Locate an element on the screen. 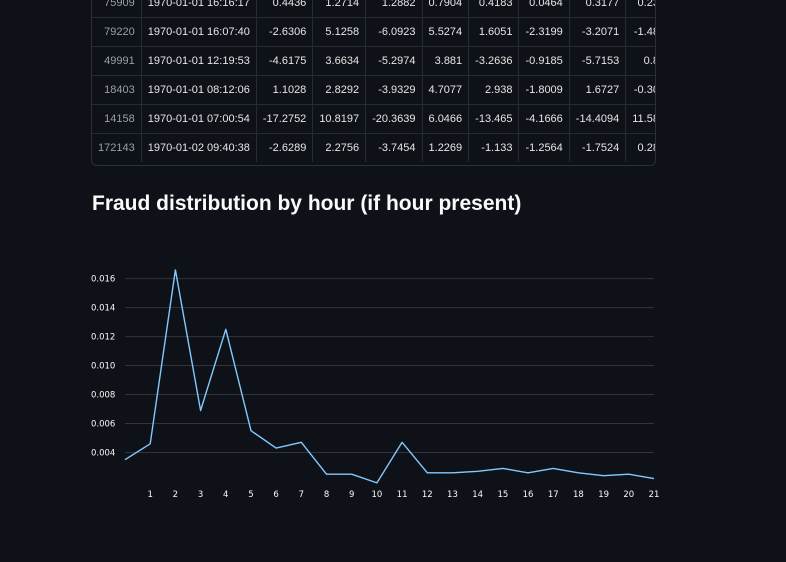 This screenshot has width=786, height=562. x-tick-label: 10 is located at coordinates (376, 495).